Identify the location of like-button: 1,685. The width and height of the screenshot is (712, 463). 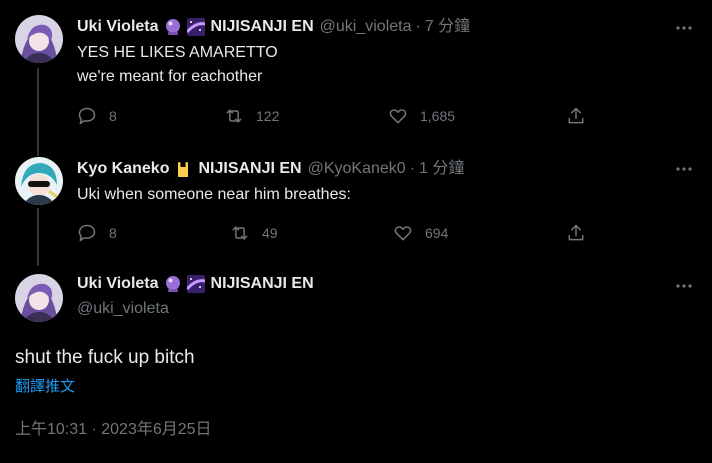
(421, 116).